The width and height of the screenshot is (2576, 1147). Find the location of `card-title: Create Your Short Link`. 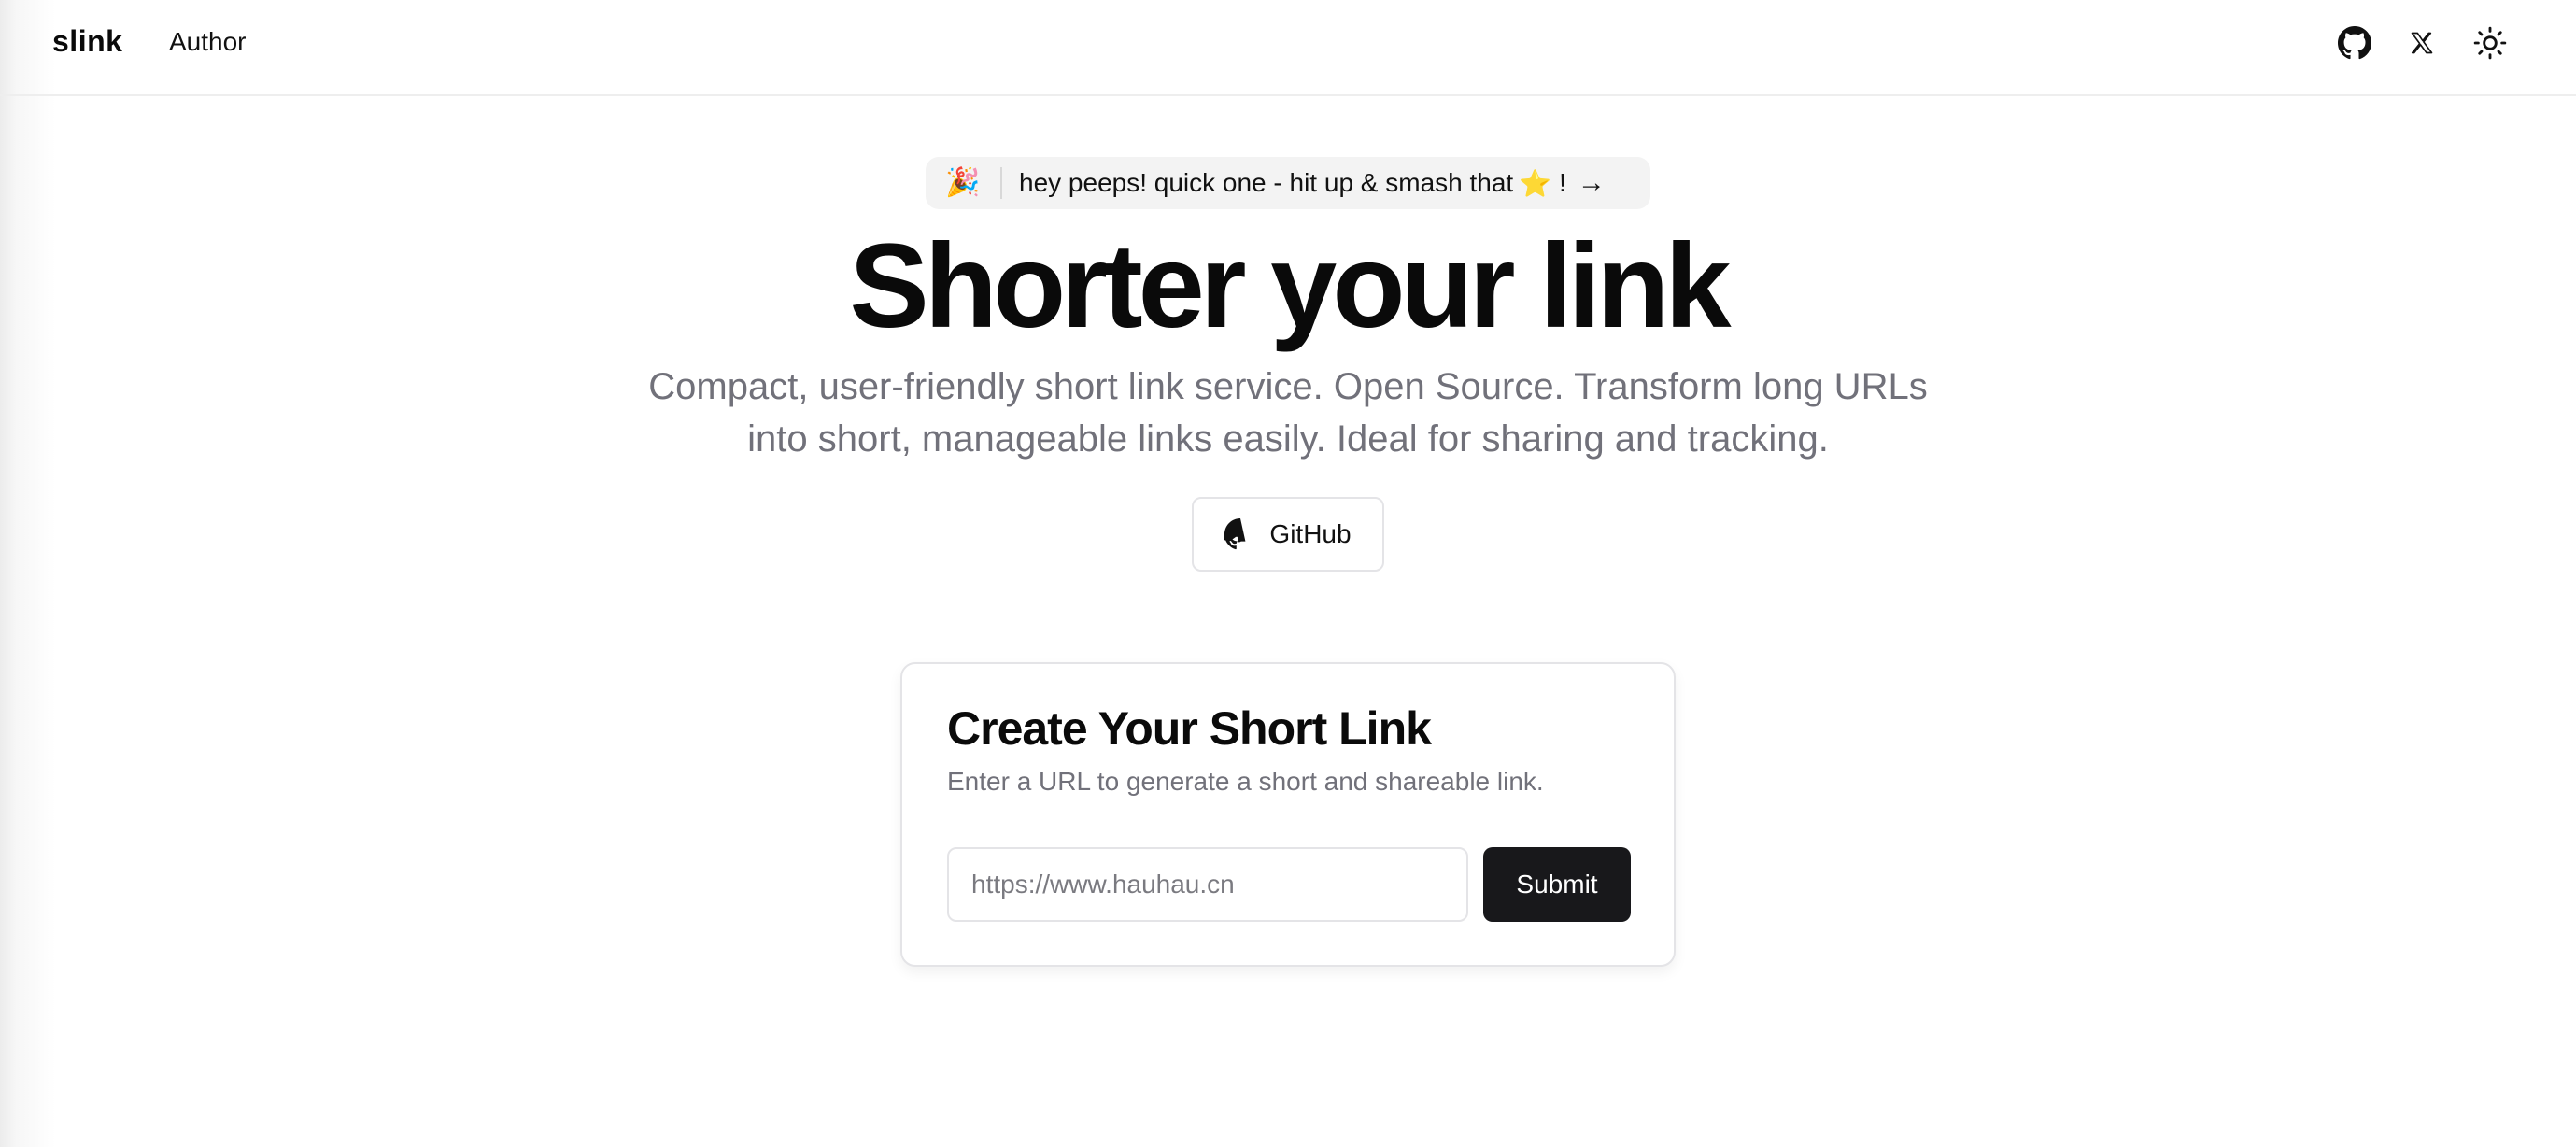

card-title: Create Your Short Link is located at coordinates (1189, 728).